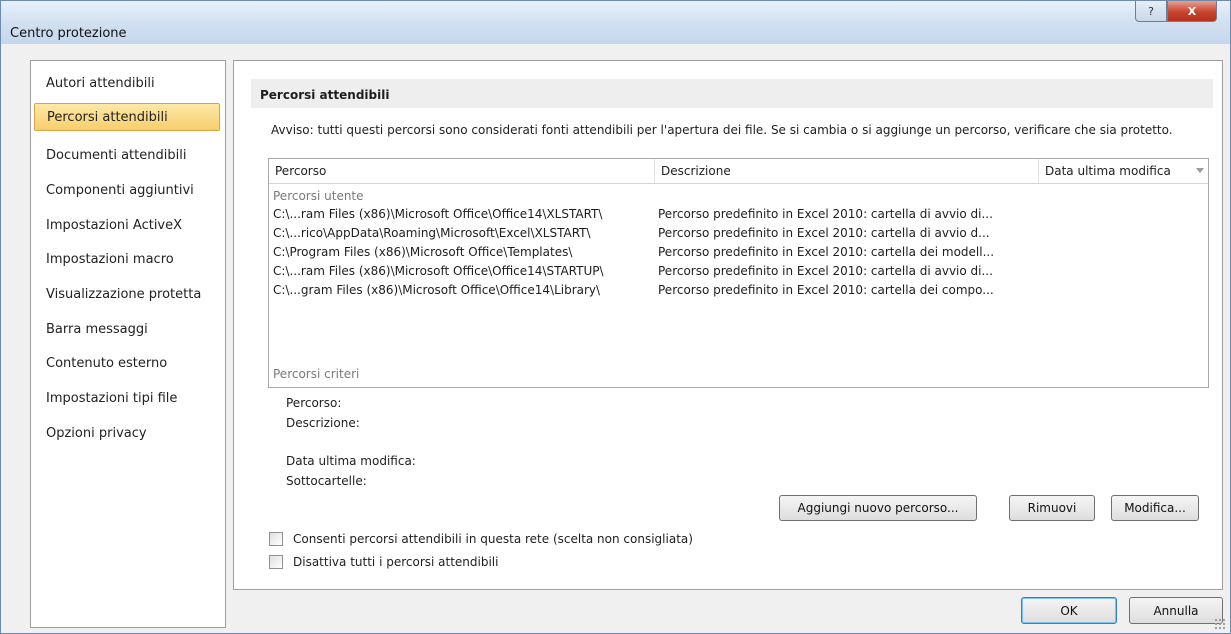  What do you see at coordinates (276, 562) in the screenshot?
I see `disable-all-checkbox` at bounding box center [276, 562].